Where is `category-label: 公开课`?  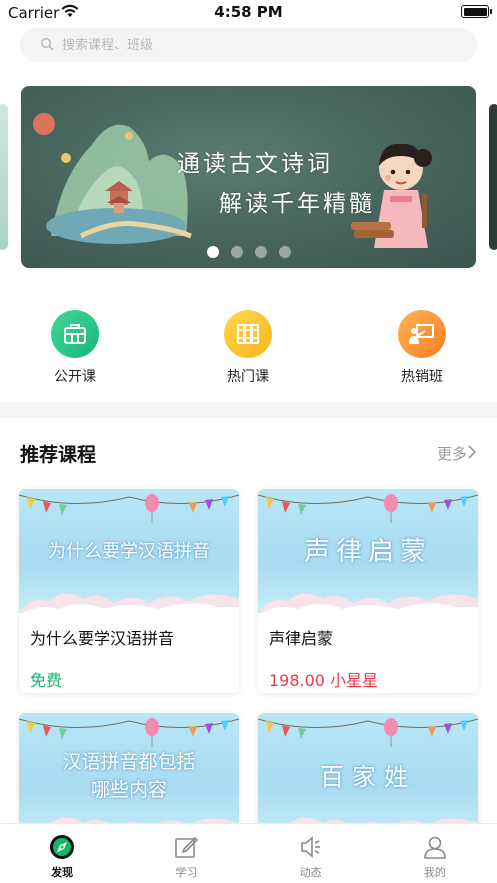
category-label: 公开课 is located at coordinates (75, 377).